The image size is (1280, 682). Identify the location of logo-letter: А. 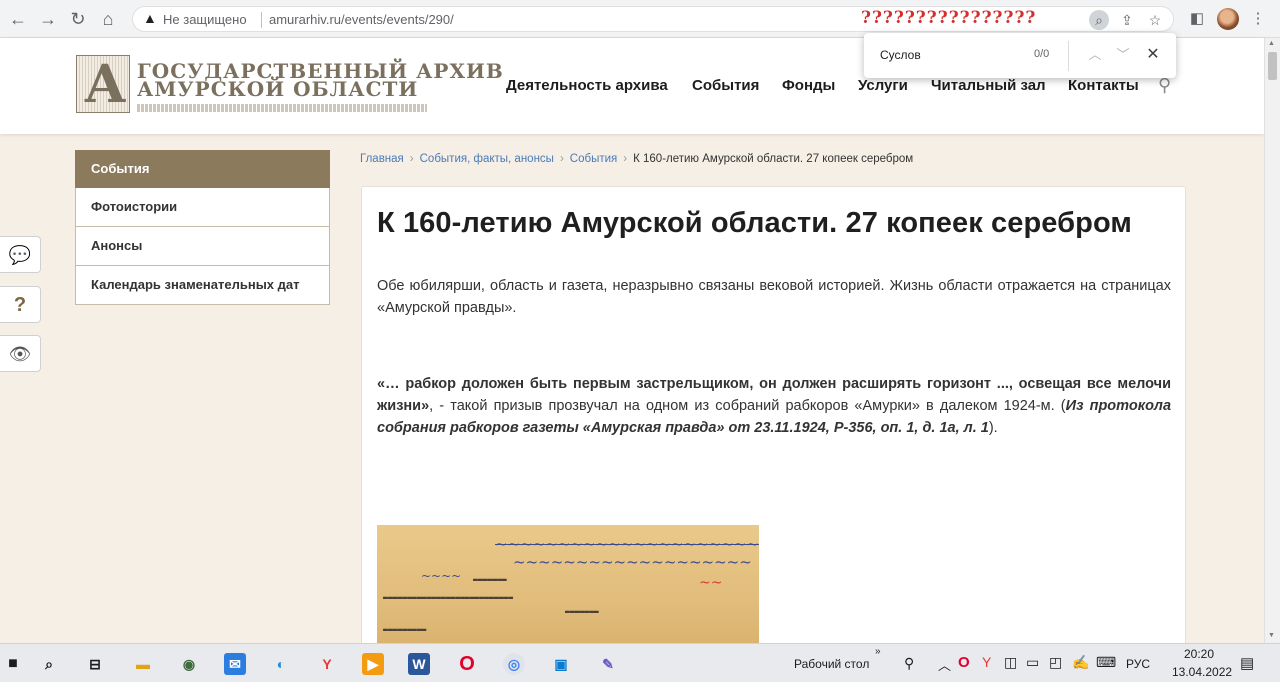
(105, 84).